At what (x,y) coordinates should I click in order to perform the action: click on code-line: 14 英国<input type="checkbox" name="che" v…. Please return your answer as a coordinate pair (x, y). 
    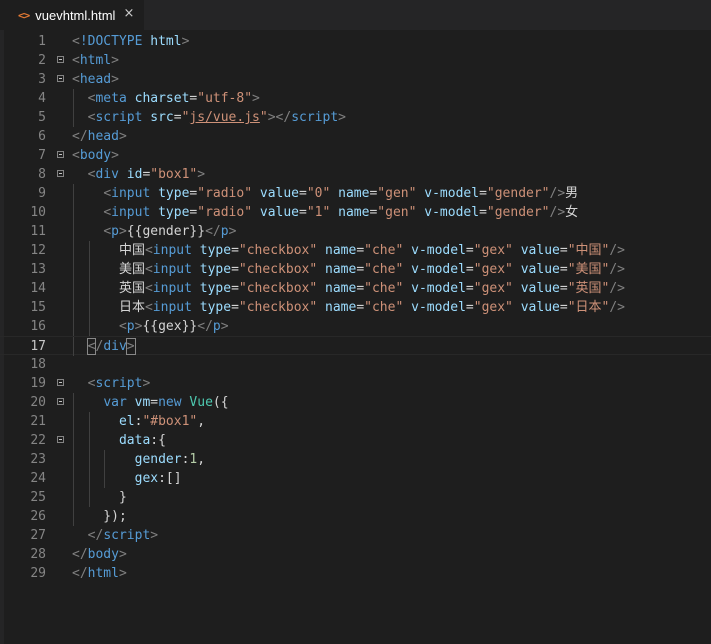
    Looking at the image, I should click on (355, 288).